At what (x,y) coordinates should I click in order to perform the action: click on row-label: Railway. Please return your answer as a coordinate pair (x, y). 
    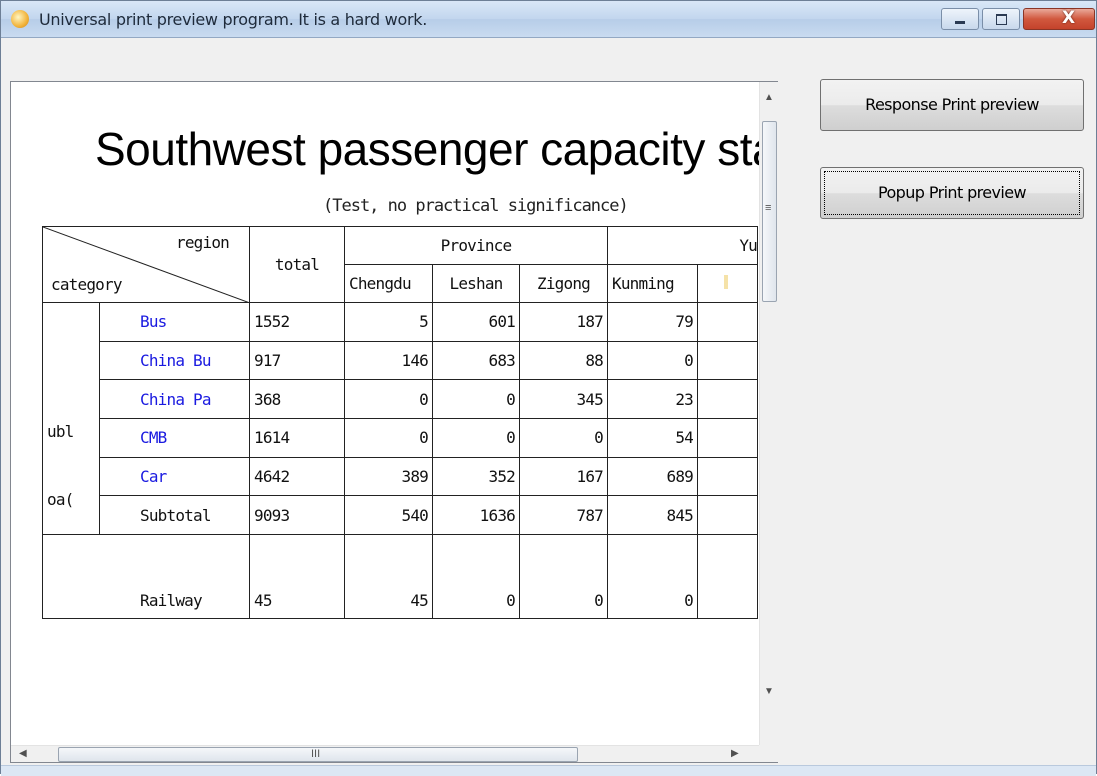
    Looking at the image, I should click on (146, 576).